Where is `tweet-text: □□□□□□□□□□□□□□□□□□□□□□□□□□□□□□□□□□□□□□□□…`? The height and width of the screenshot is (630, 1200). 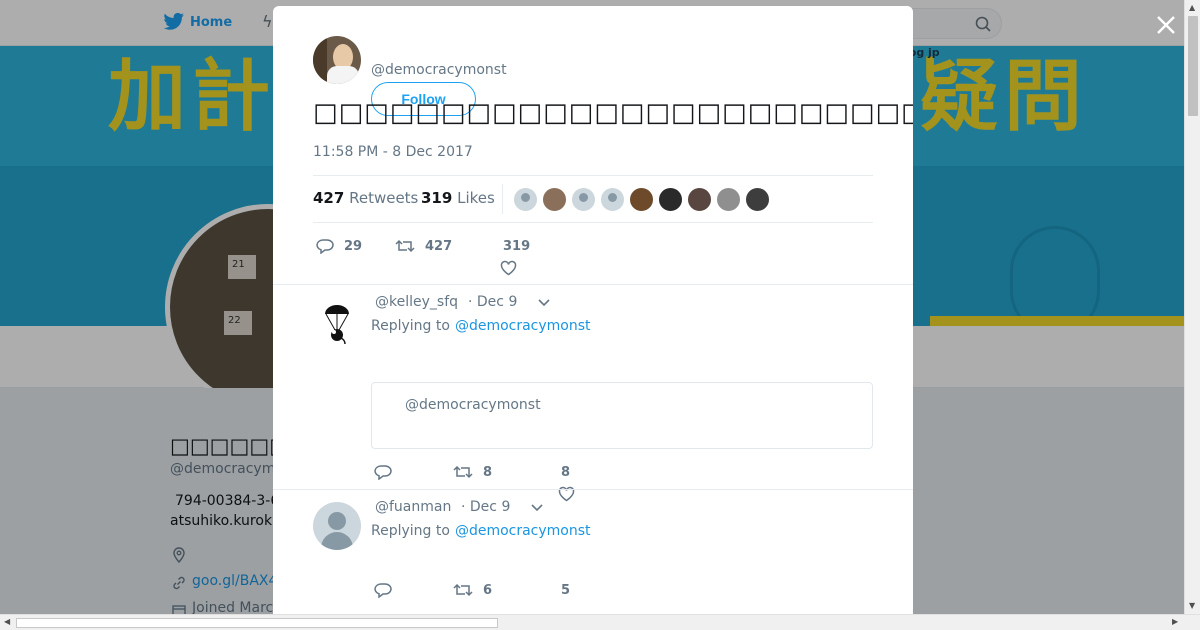
tweet-text: □□□□□□□□□□□□□□□□□□□□□□□□□□□□□□□□□□□□□□□□… is located at coordinates (613, 113).